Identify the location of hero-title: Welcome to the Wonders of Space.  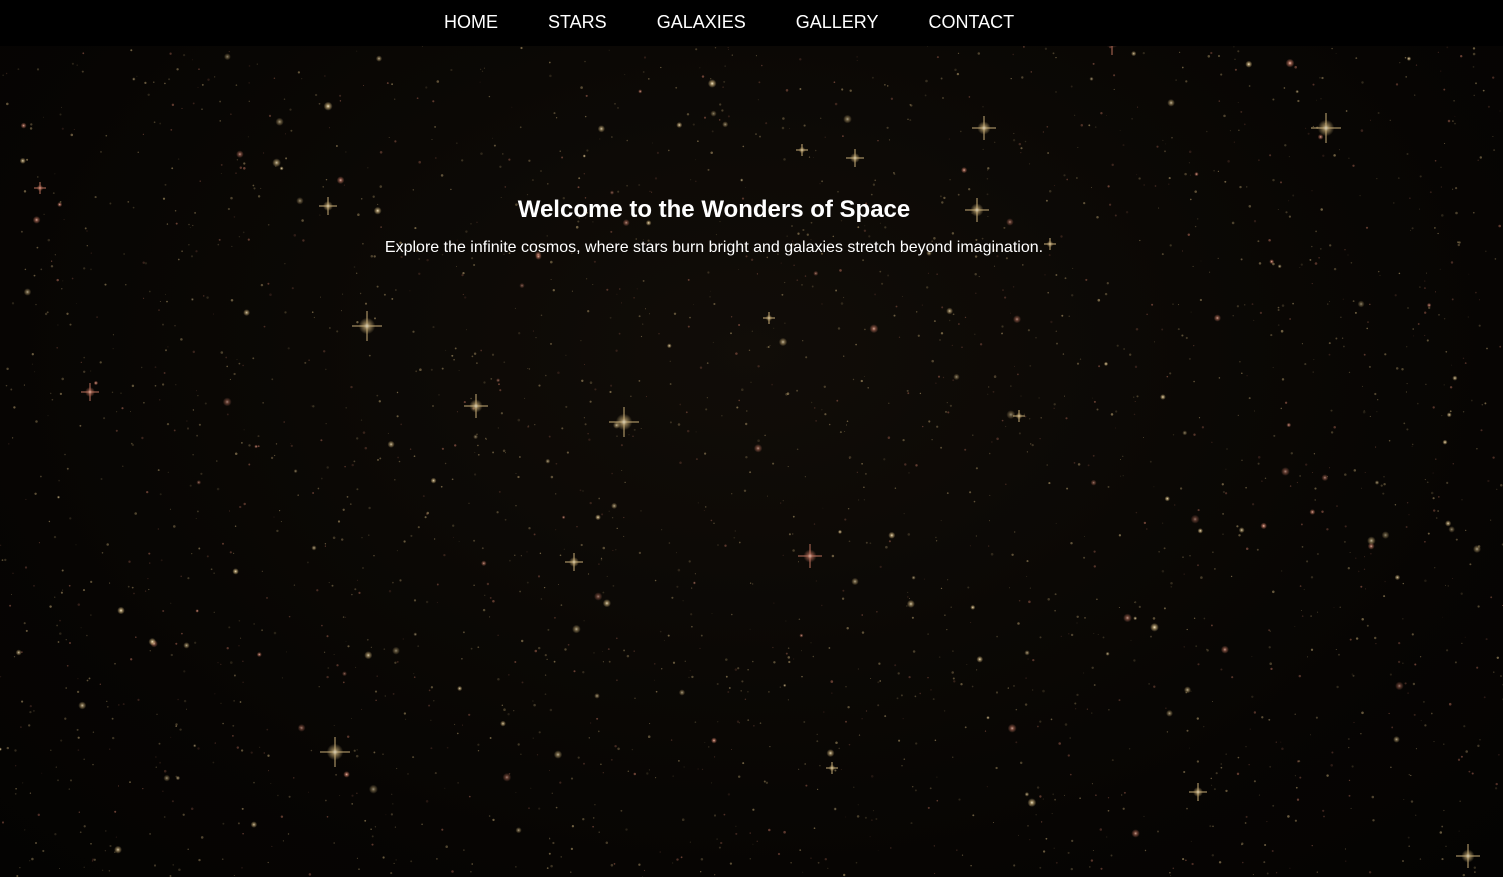
(714, 209).